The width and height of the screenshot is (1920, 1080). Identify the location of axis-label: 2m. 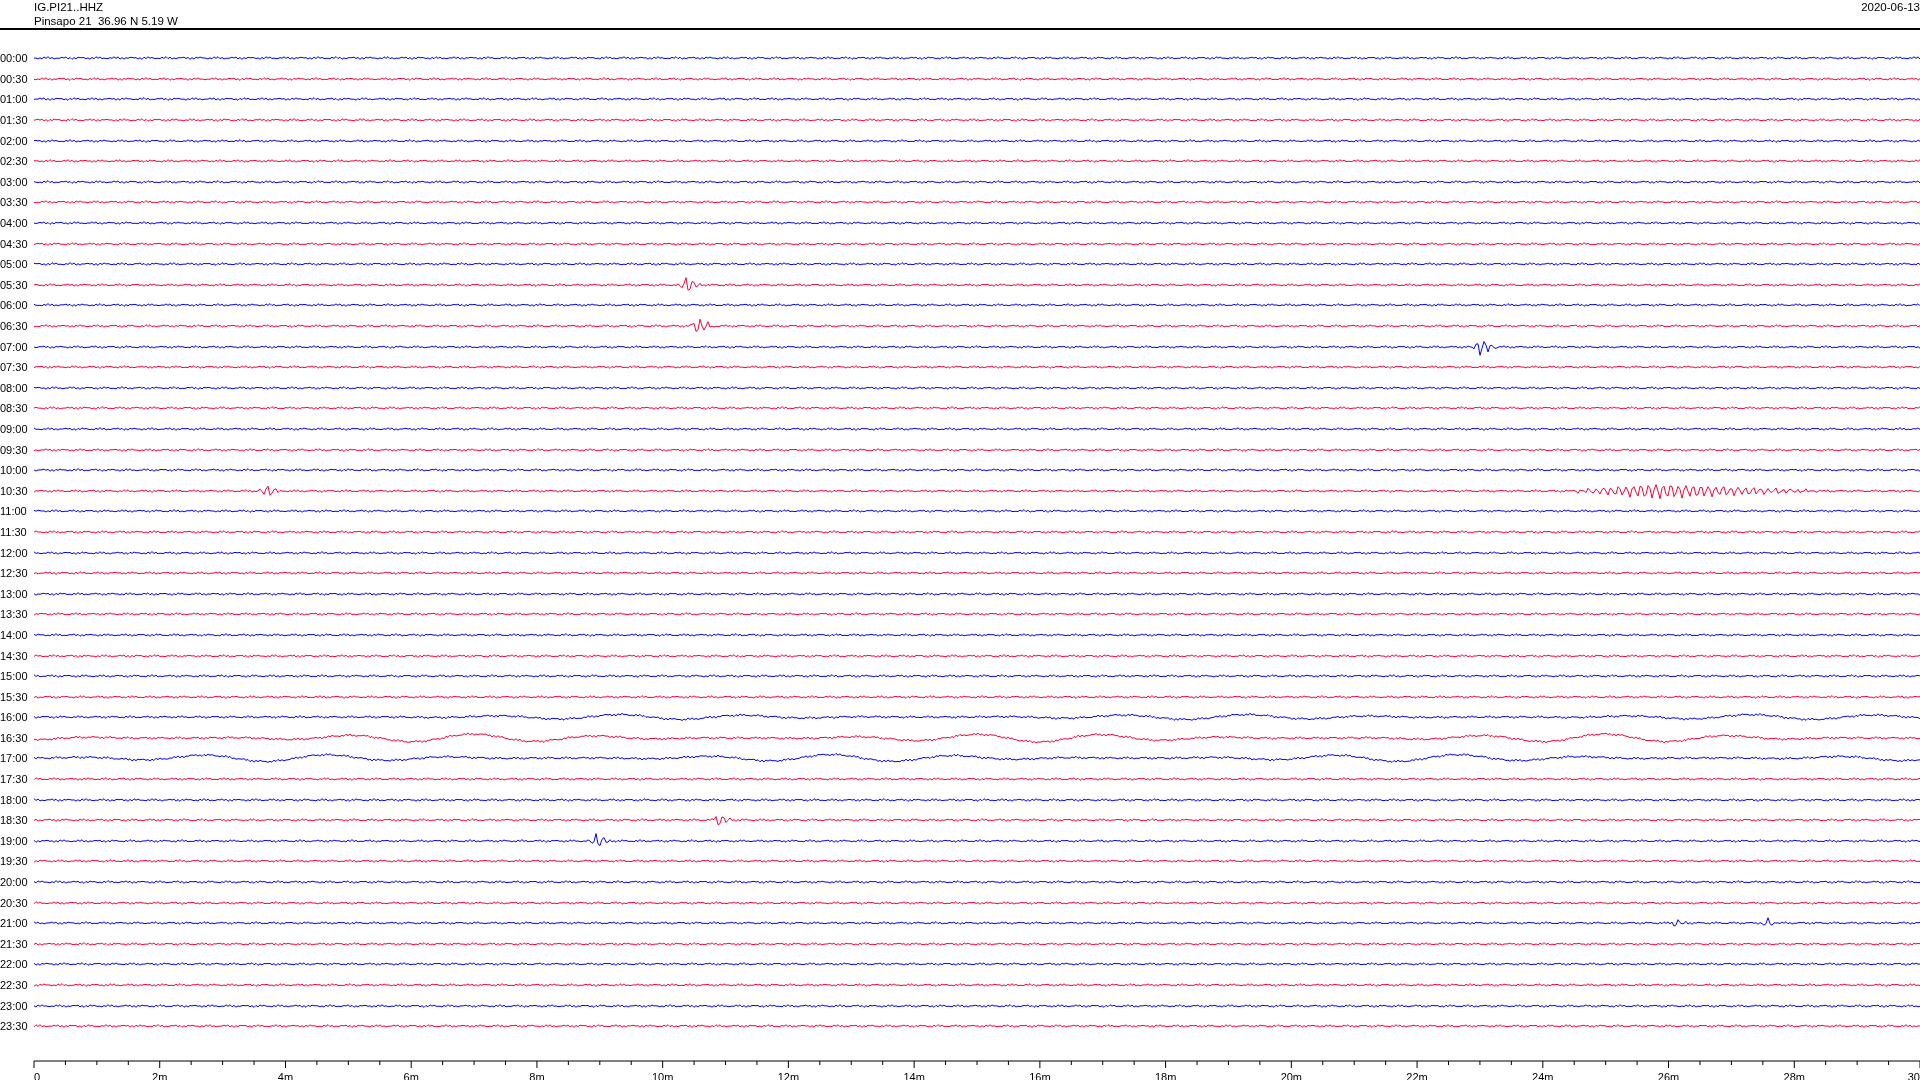
(160, 1075).